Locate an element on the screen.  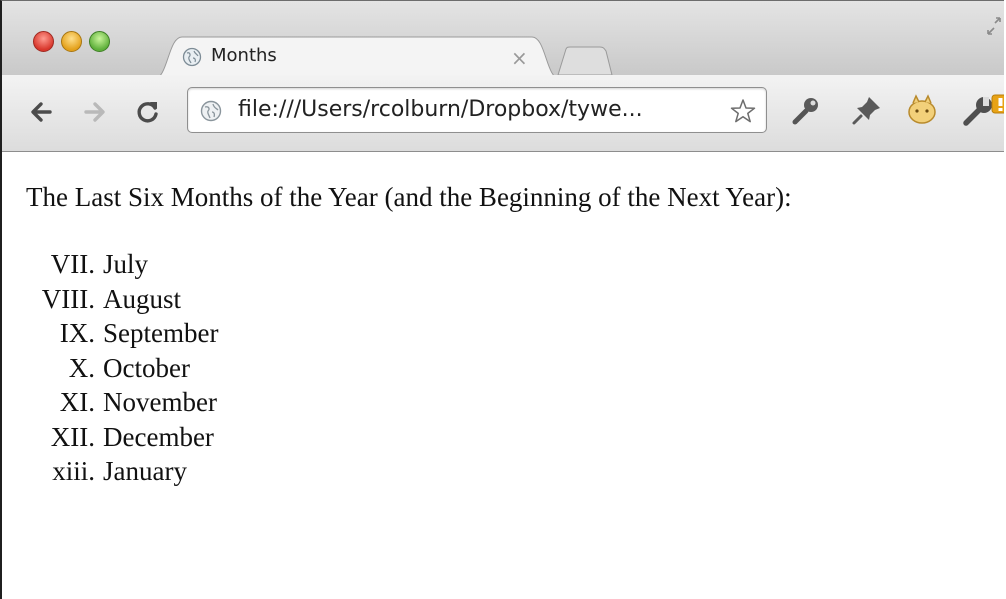
list-marker: IX. is located at coordinates (77, 333).